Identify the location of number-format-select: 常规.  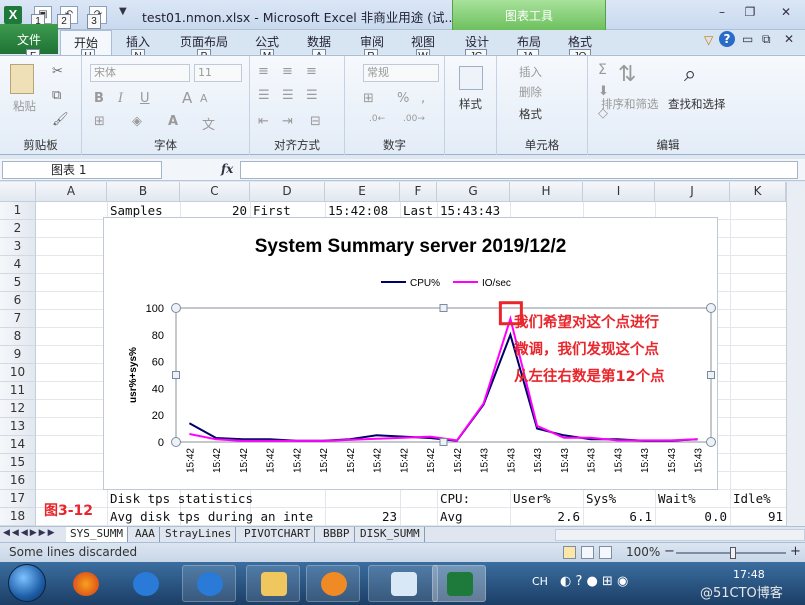
(401, 73).